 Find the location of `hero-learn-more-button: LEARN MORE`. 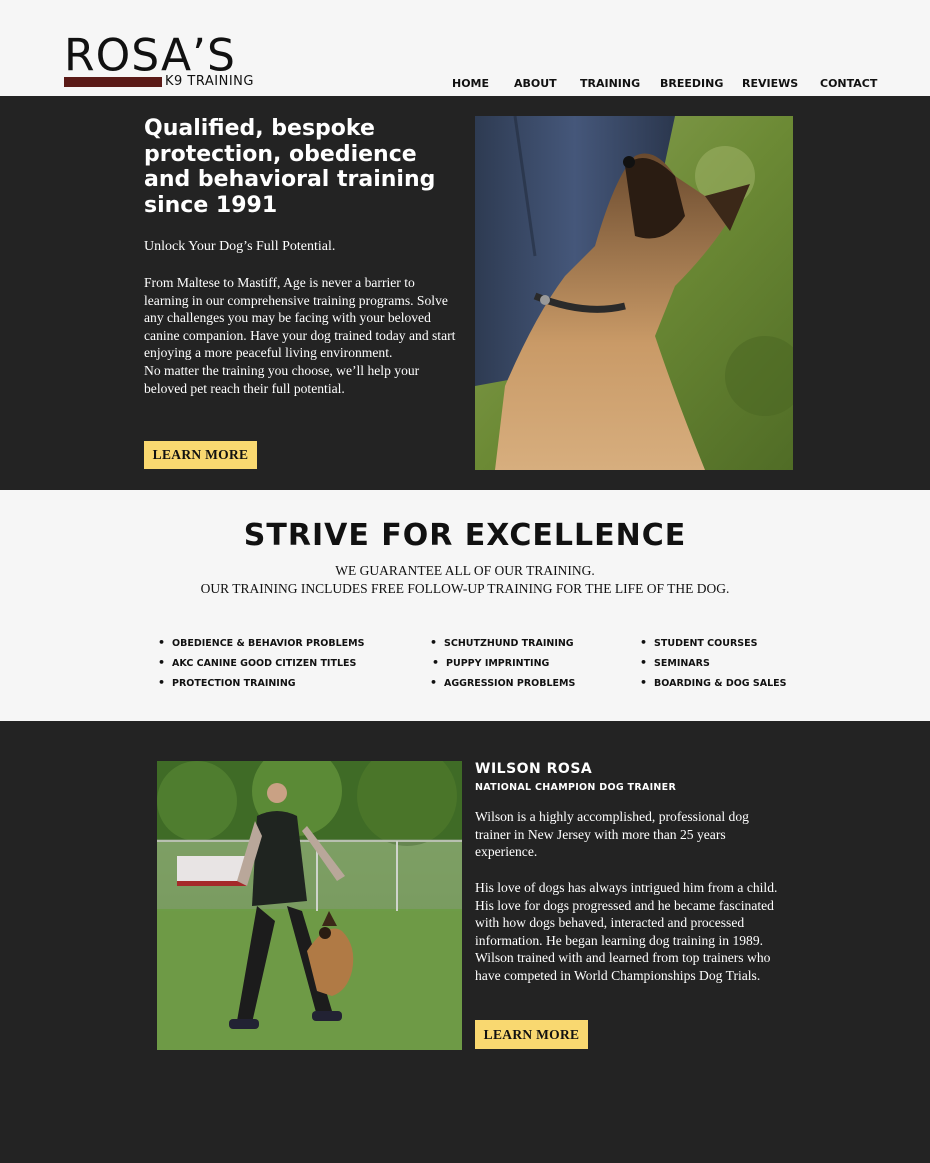

hero-learn-more-button: LEARN MORE is located at coordinates (200, 455).